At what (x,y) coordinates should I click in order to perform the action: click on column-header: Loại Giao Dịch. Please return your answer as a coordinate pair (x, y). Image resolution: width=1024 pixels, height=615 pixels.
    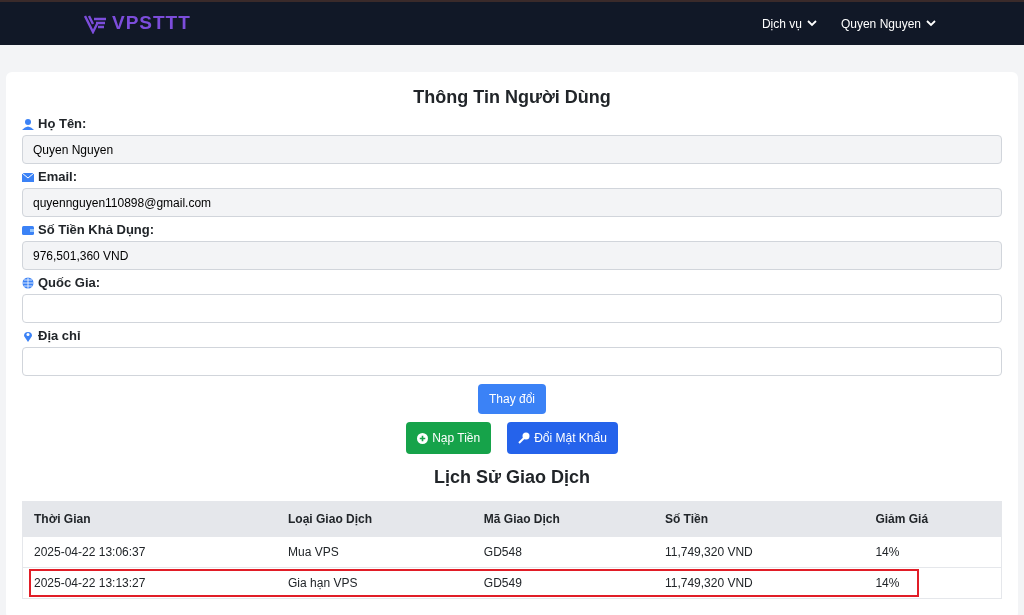
    Looking at the image, I should click on (375, 519).